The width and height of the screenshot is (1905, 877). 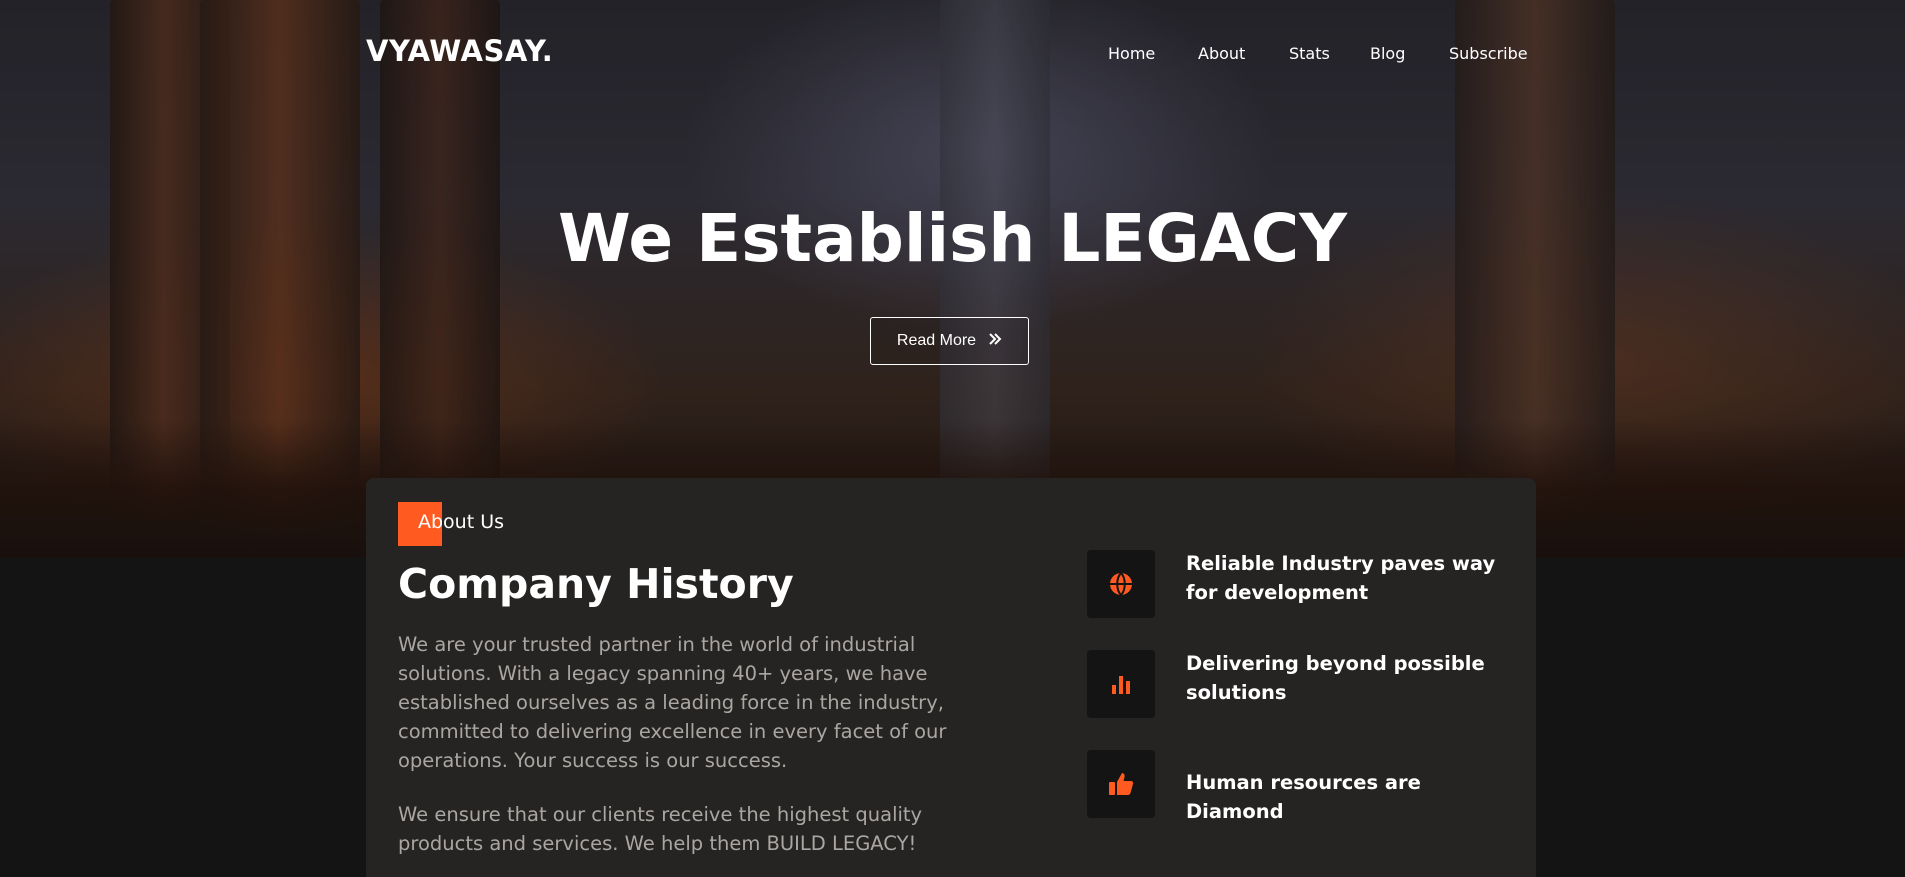 I want to click on hero-title: We Establish LEGACY, so click(x=952, y=238).